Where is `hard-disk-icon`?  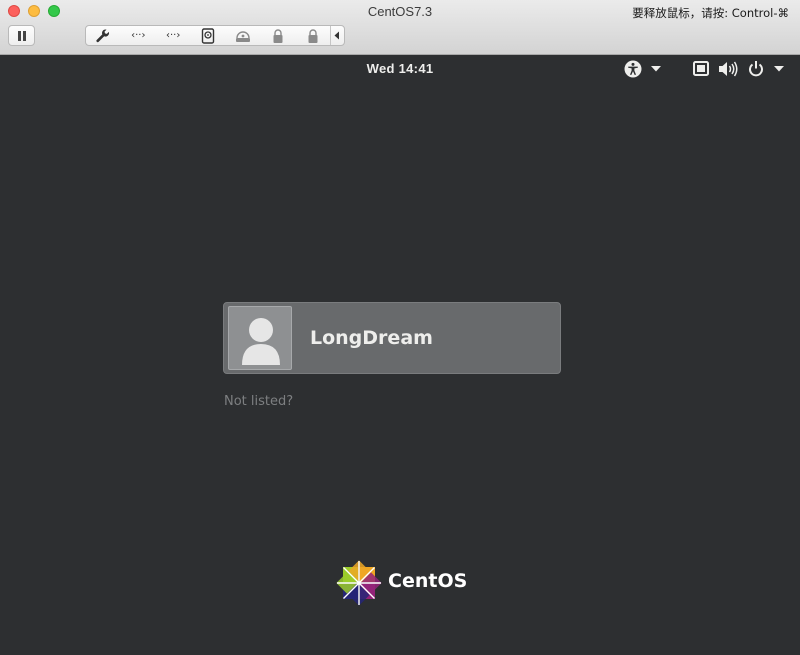
hard-disk-icon is located at coordinates (208, 35).